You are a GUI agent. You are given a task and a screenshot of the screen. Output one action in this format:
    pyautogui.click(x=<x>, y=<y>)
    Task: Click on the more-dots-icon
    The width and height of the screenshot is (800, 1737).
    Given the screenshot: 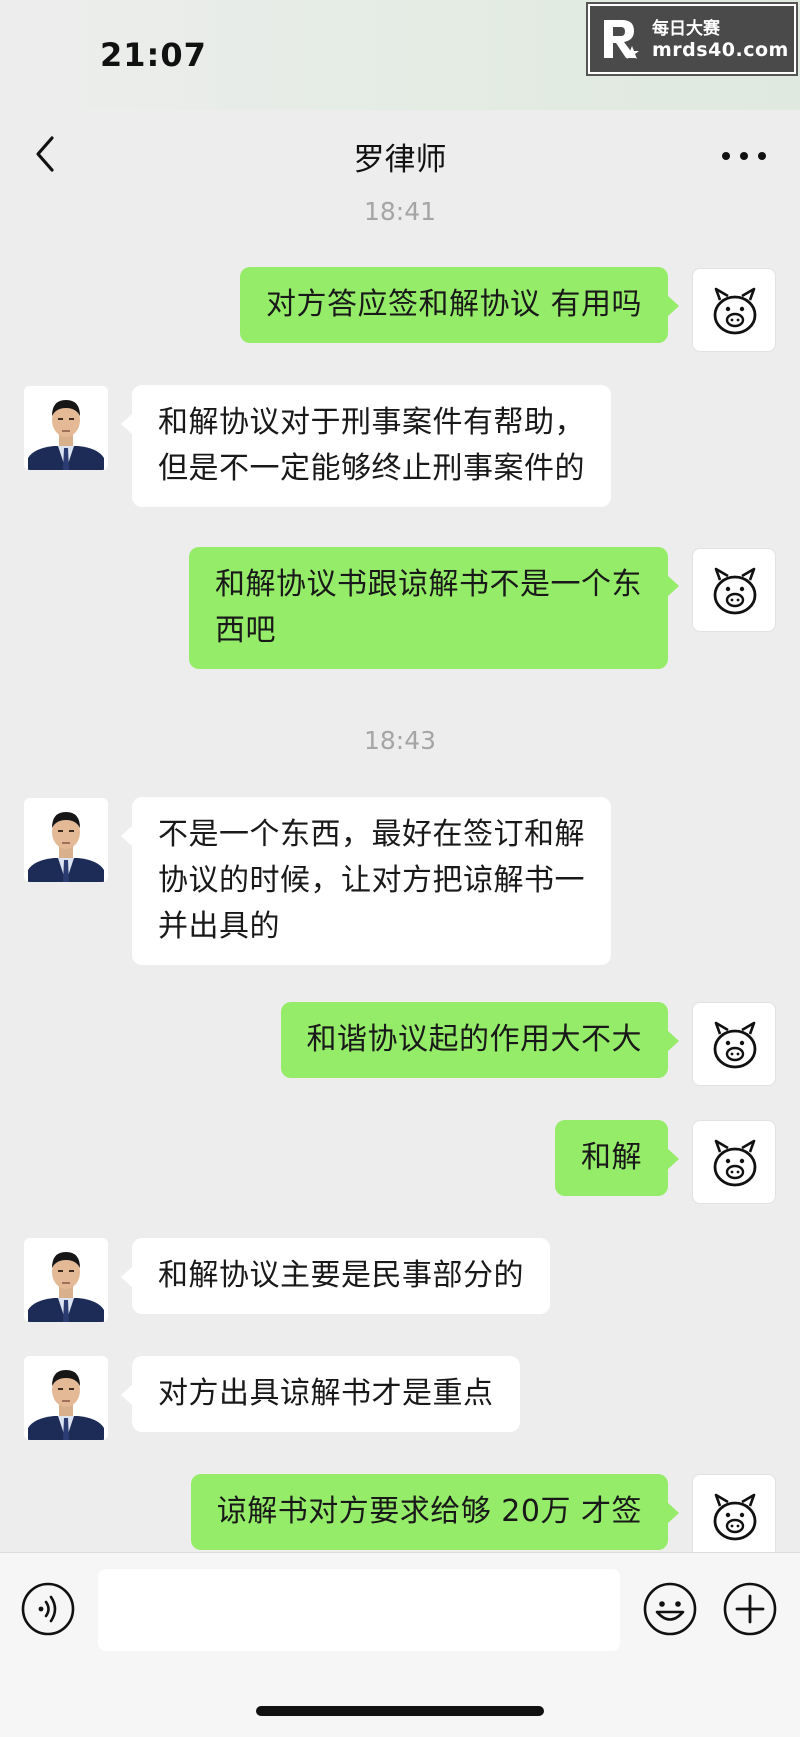 What is the action you would take?
    pyautogui.click(x=744, y=156)
    